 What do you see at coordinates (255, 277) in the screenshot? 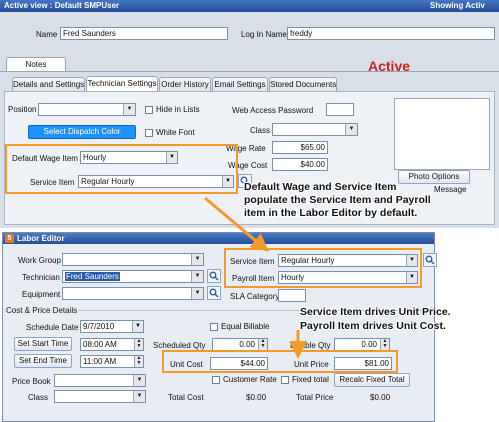
I see `callout-arrows` at bounding box center [255, 277].